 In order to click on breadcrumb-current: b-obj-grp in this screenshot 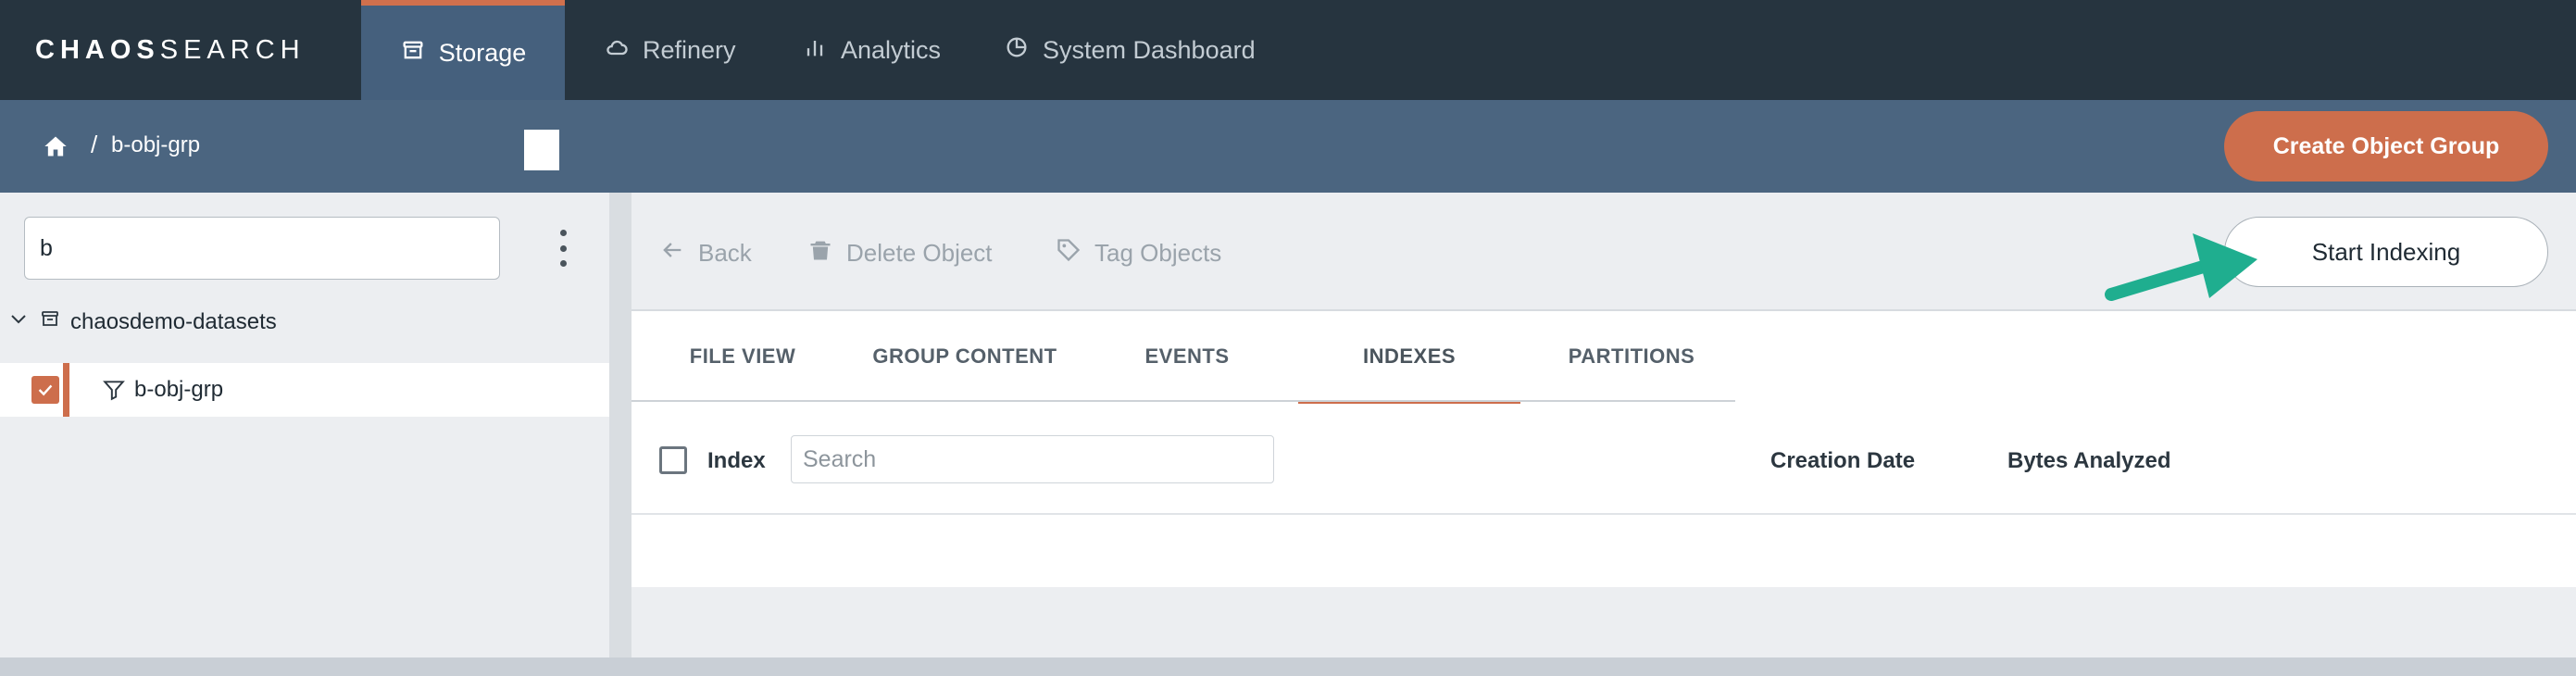, I will do `click(156, 145)`.